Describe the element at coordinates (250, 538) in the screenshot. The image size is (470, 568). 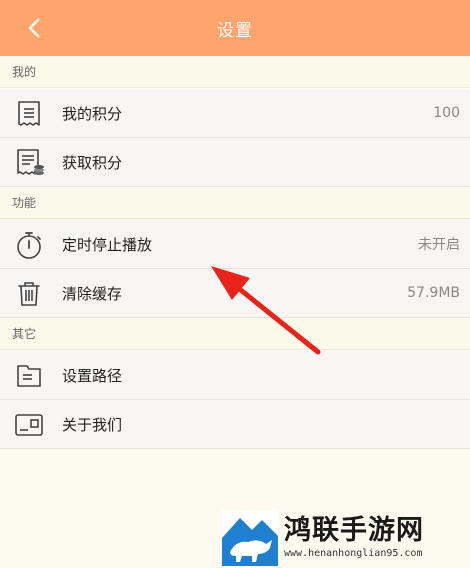
I see `bull-logo-icon` at that location.